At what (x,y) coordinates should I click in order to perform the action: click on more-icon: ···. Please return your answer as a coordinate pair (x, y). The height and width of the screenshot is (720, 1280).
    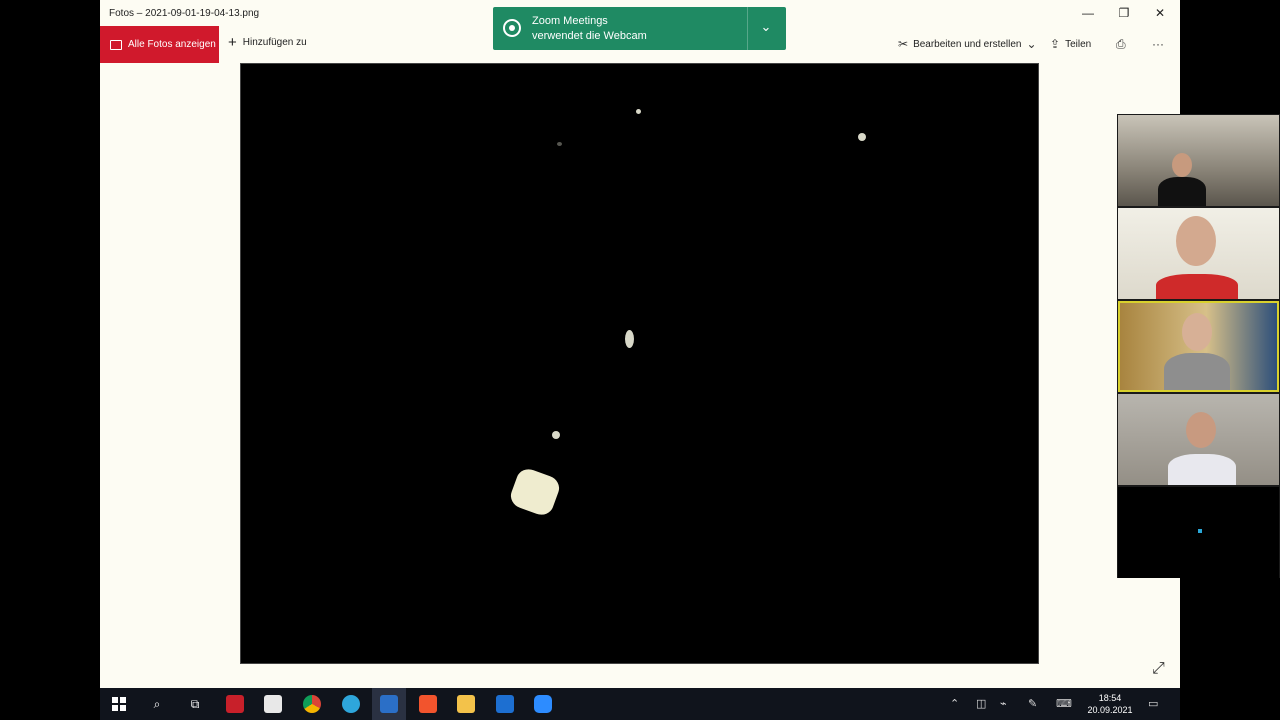
    Looking at the image, I should click on (1158, 44).